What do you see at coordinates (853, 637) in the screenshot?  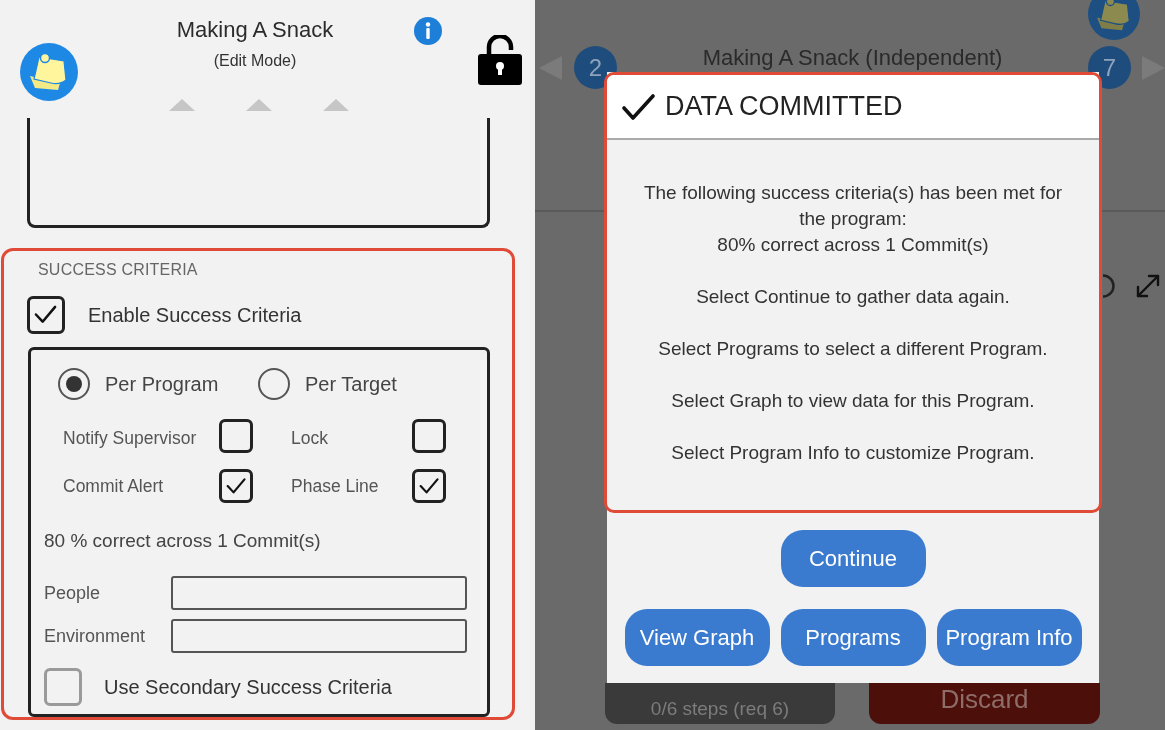 I see `dialog-button: Programs` at bounding box center [853, 637].